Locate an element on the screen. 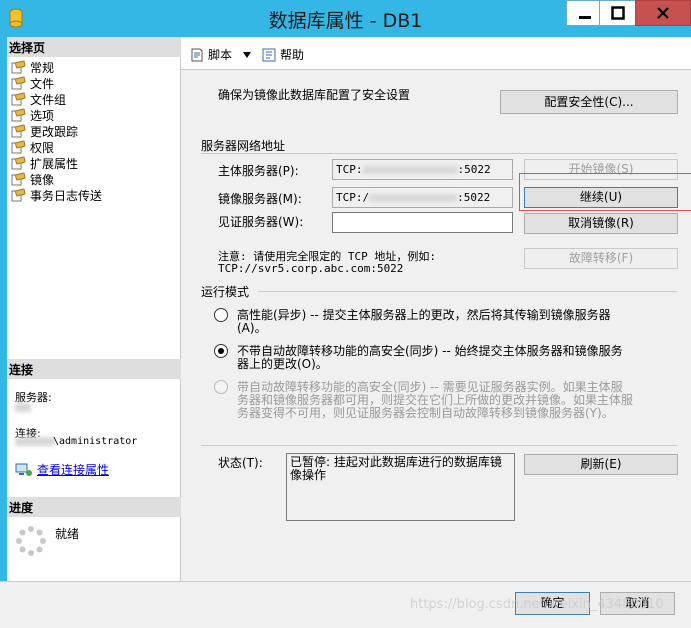 The height and width of the screenshot is (628, 691). principal-prefix: TCP: is located at coordinates (349, 169).